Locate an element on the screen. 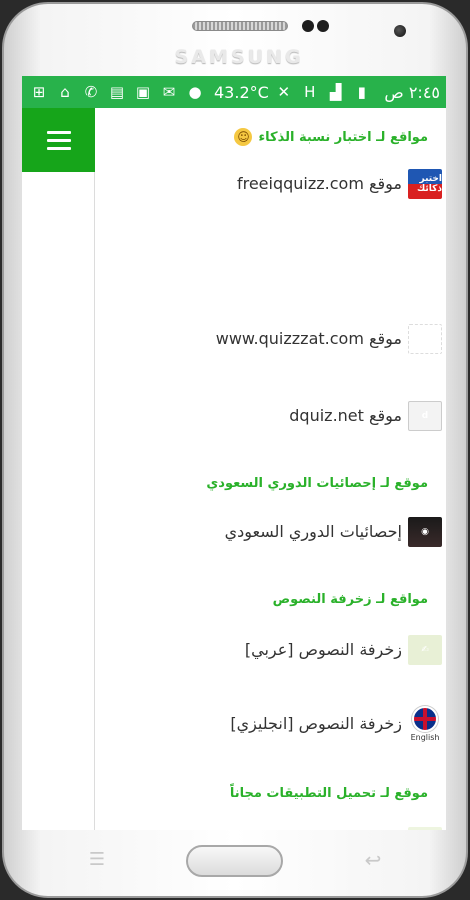 Image resolution: width=470 pixels, height=900 pixels. clock: ٢:٤٥ ص is located at coordinates (412, 92).